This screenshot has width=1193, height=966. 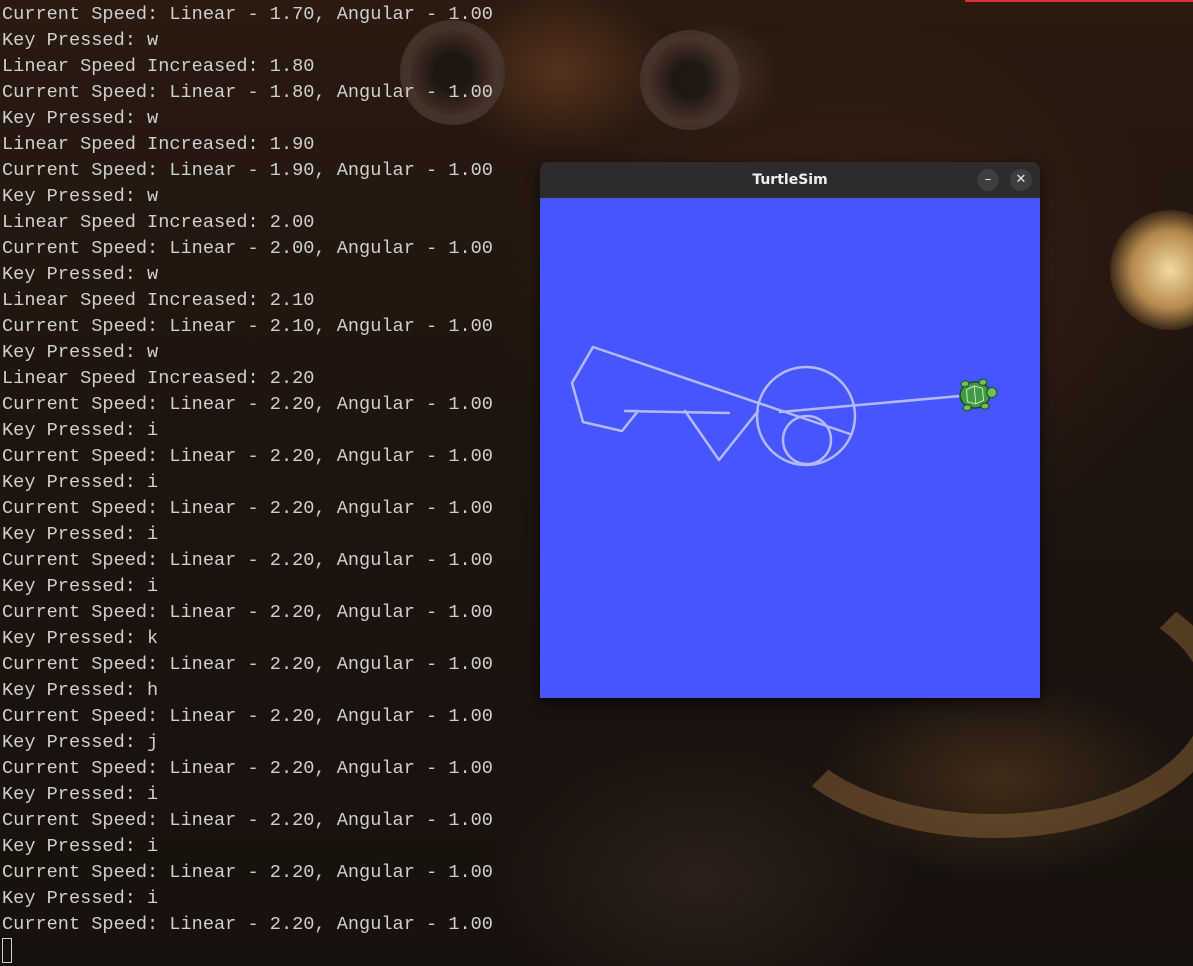 I want to click on window-titlebar: TurtleSim – ✕, so click(x=790, y=180).